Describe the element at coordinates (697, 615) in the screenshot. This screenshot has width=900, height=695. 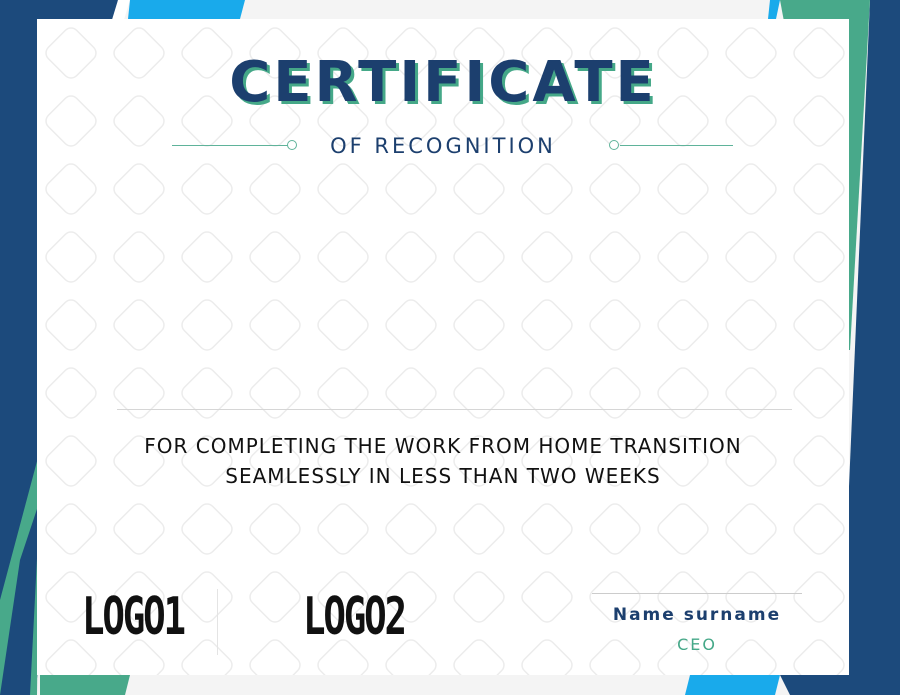
I see `signatory-name: Name surname` at that location.